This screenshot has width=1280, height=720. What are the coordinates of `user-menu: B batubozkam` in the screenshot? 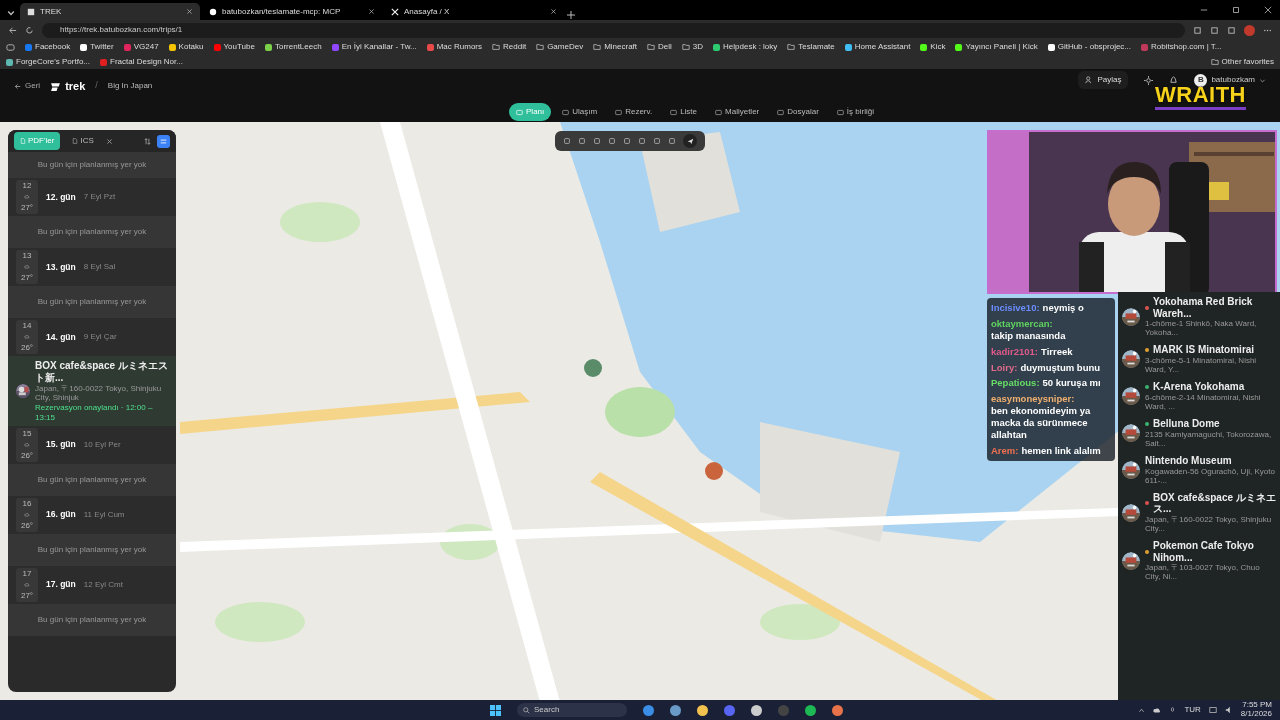 It's located at (1230, 80).